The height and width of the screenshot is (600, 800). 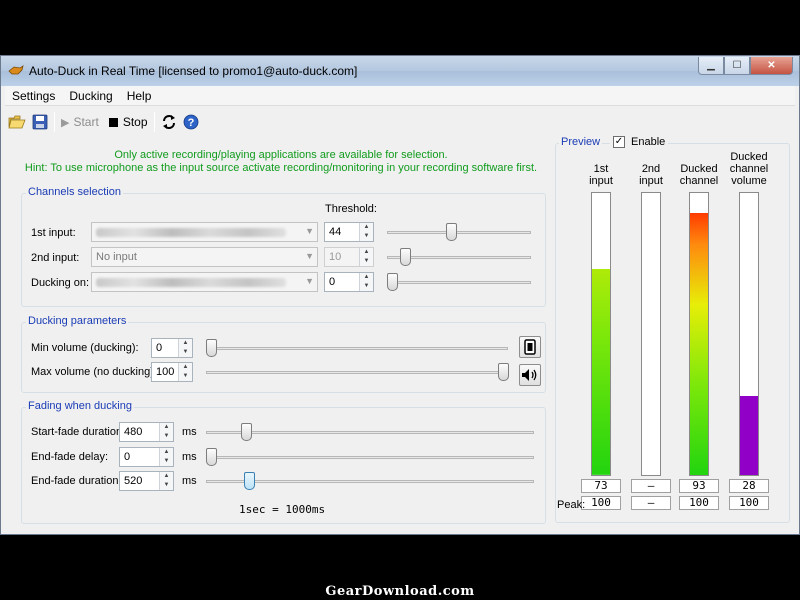 I want to click on start-fade-spinner: 480 ▲ ▼, so click(x=146, y=432).